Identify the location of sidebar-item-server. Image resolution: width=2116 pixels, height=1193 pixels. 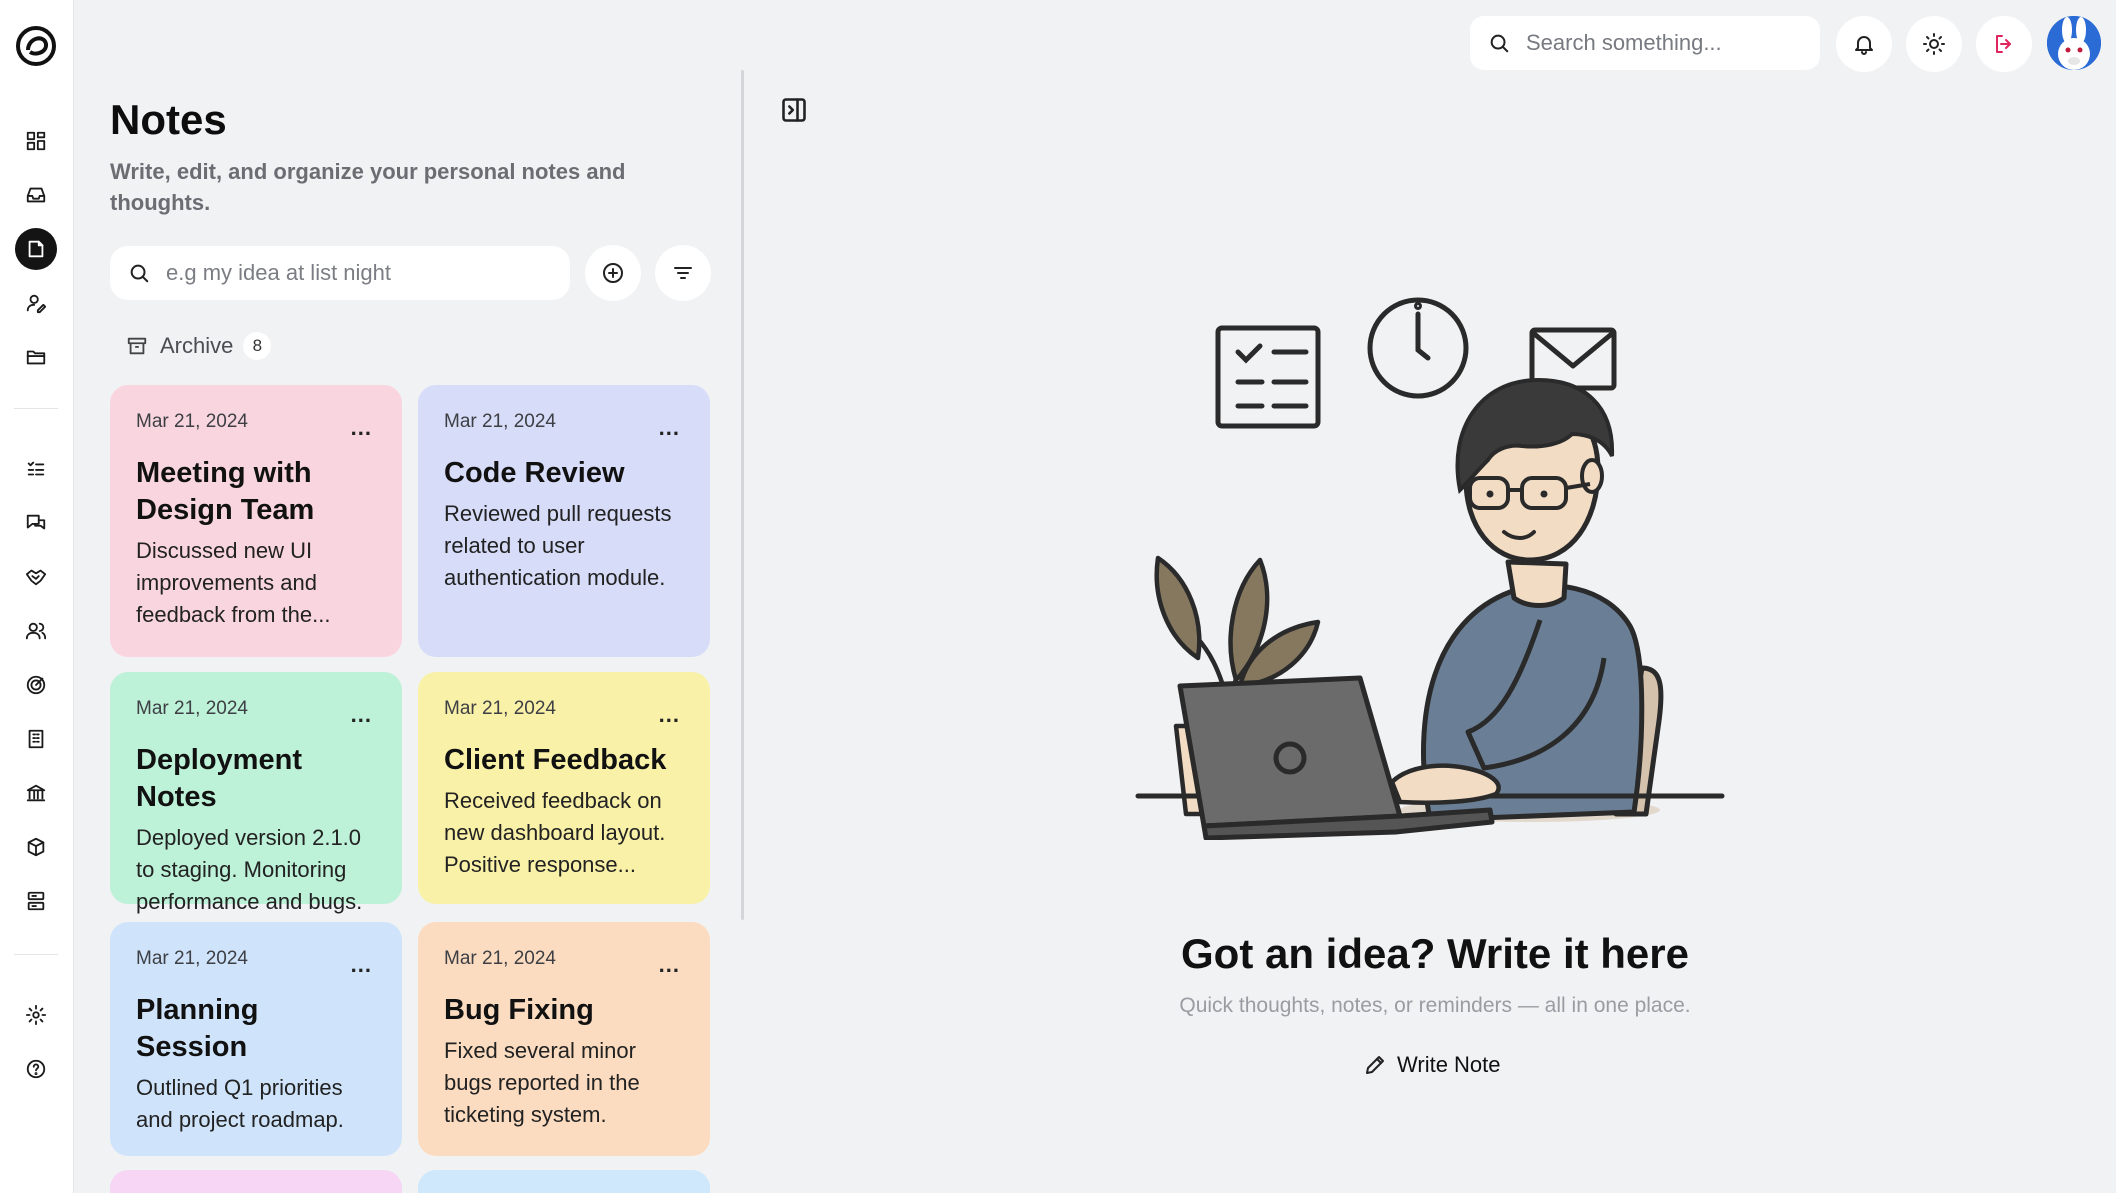
(36, 901).